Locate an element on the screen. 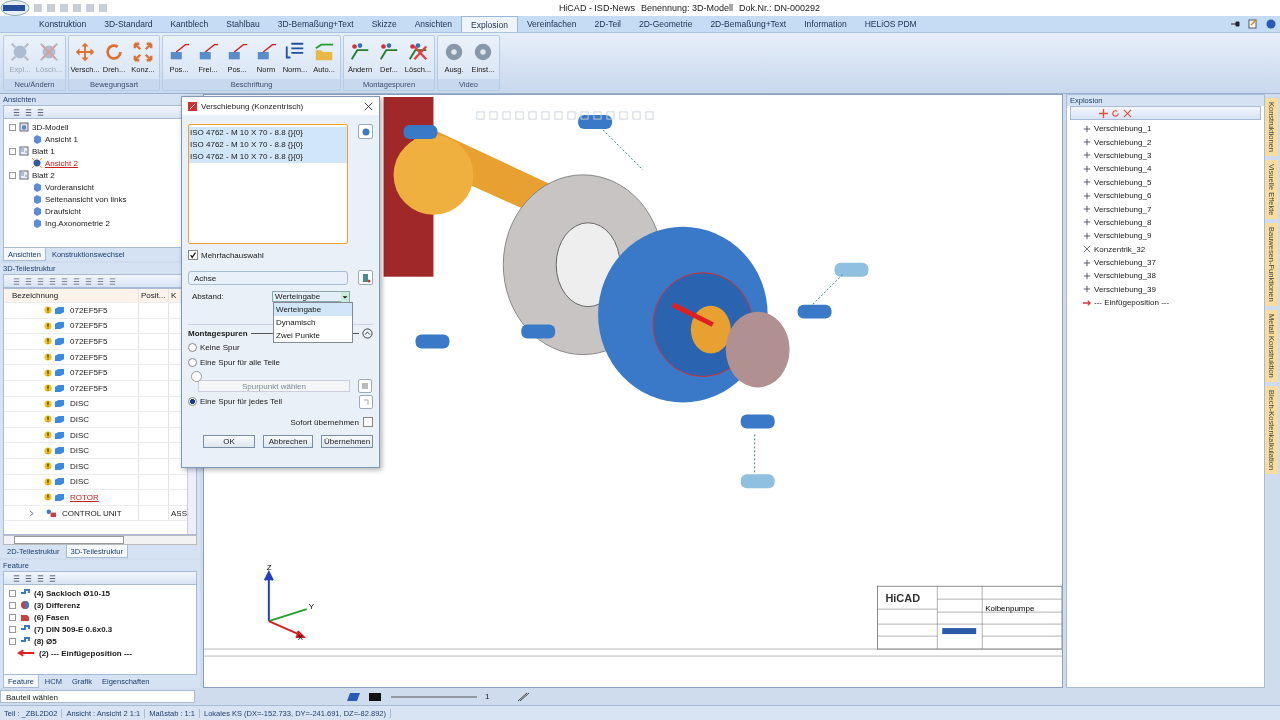 This screenshot has height=720, width=1280. collapse-icon is located at coordinates (367, 333).